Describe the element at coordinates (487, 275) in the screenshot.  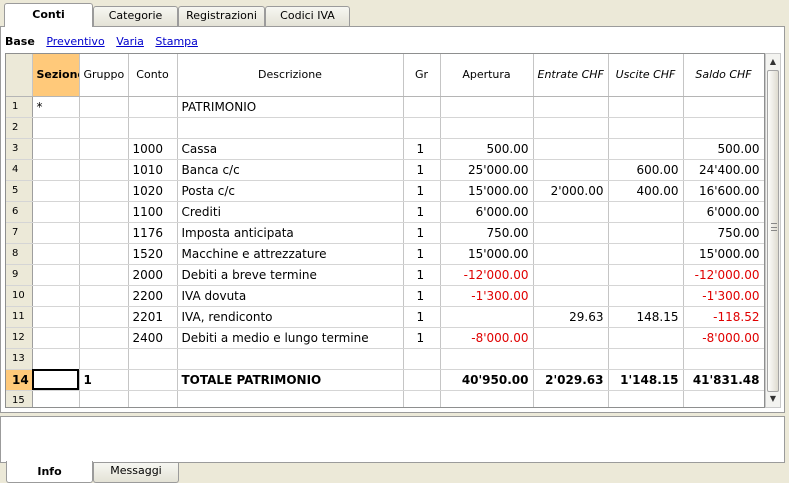
I see `cell-apertura: -12'000.00` at that location.